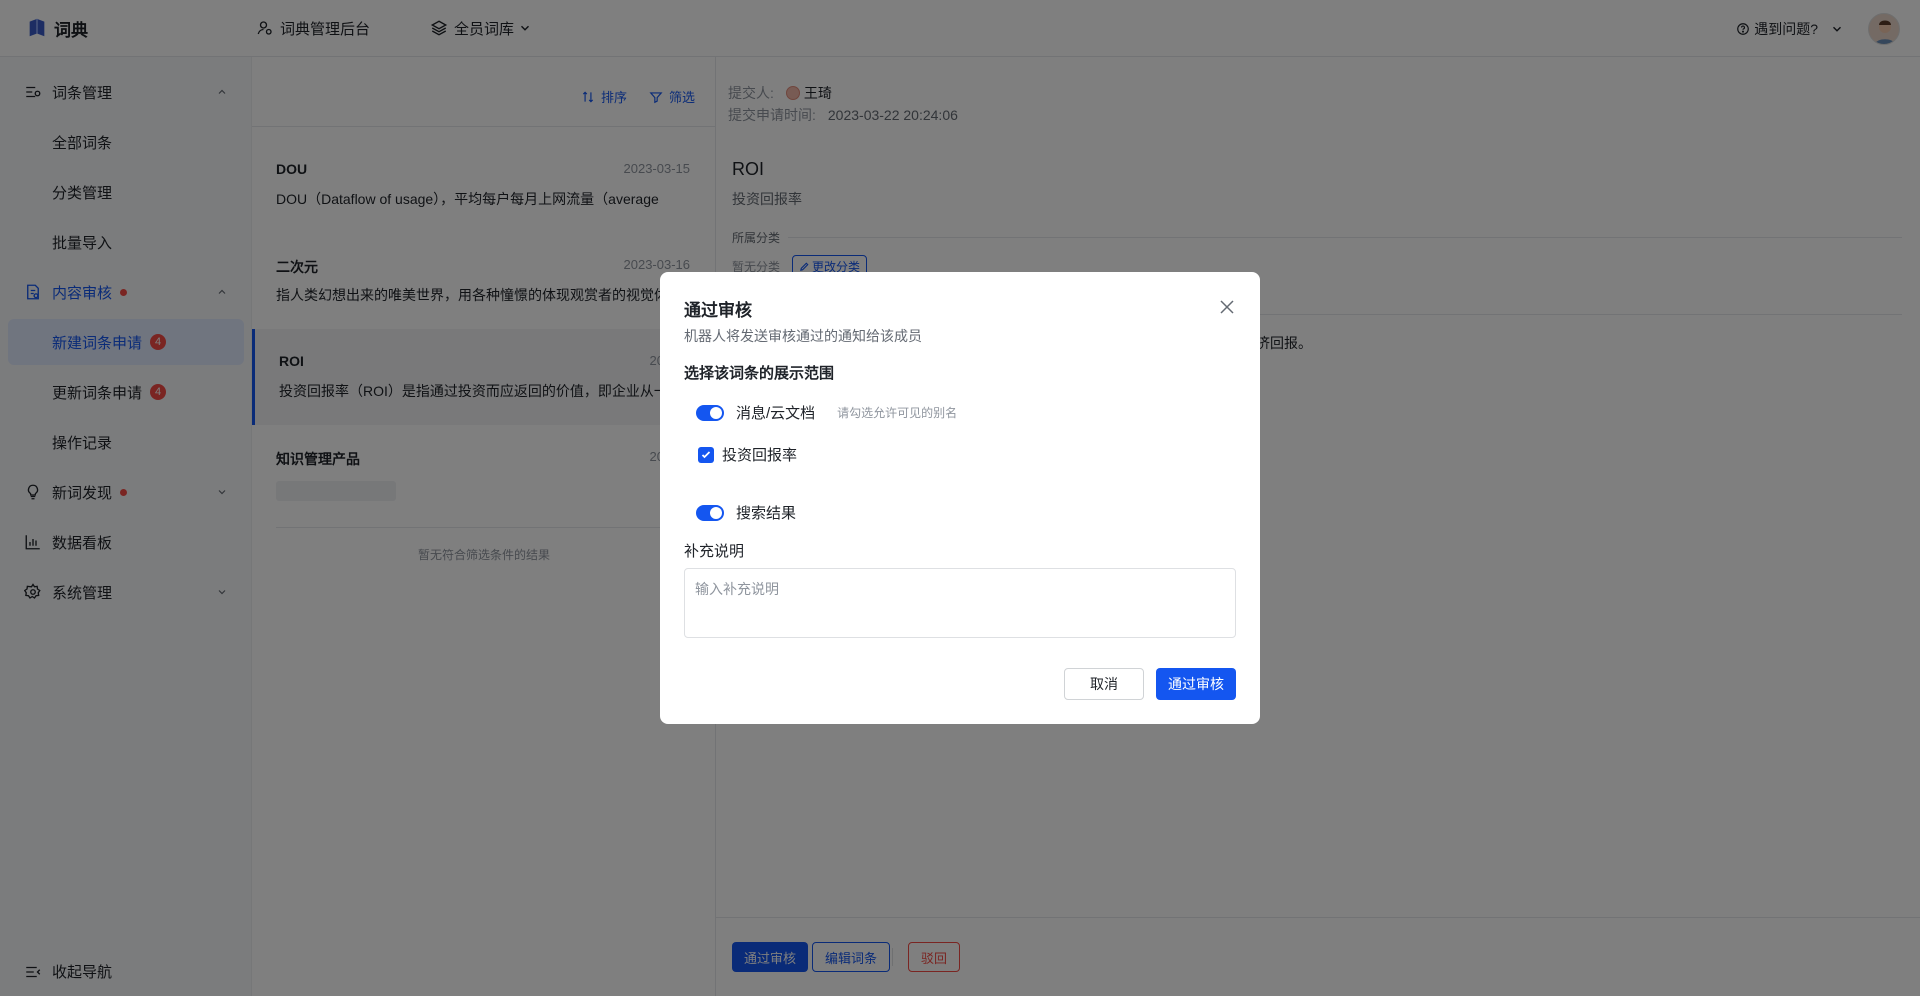  What do you see at coordinates (776, 413) in the screenshot?
I see `docs-toggle-label: 消息/云文档` at bounding box center [776, 413].